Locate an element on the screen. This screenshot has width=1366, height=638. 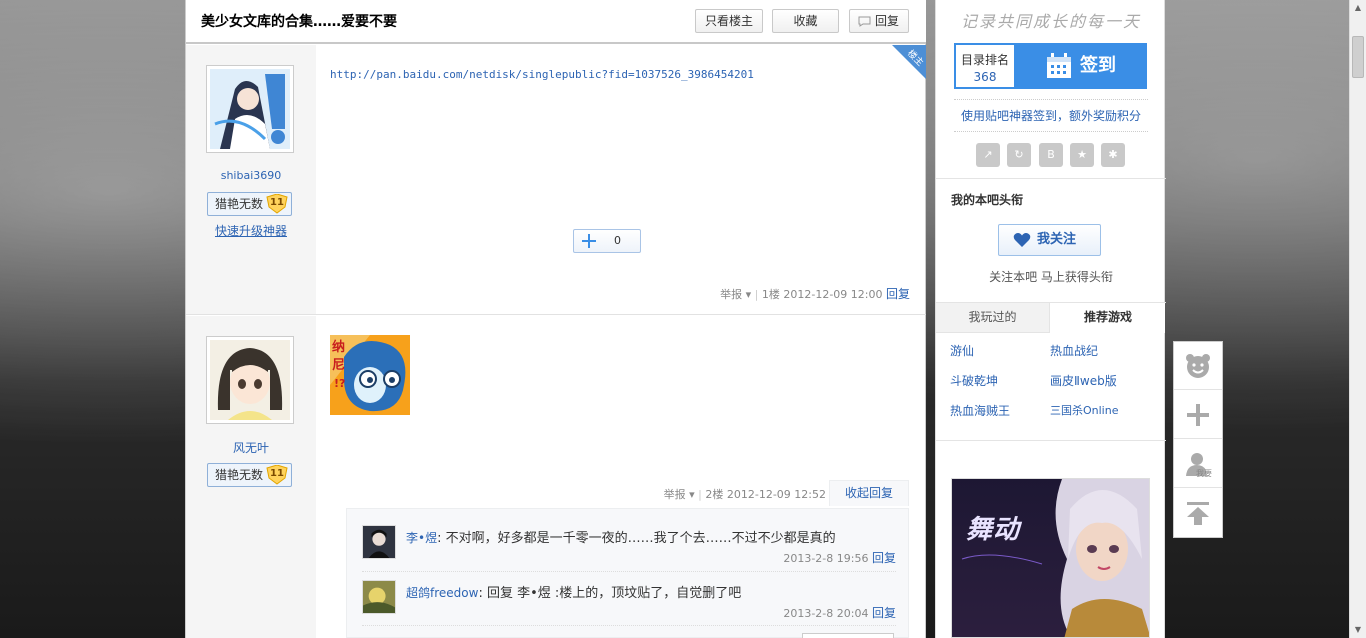
emoticon-image: 纳 尼 !? is located at coordinates (370, 375).